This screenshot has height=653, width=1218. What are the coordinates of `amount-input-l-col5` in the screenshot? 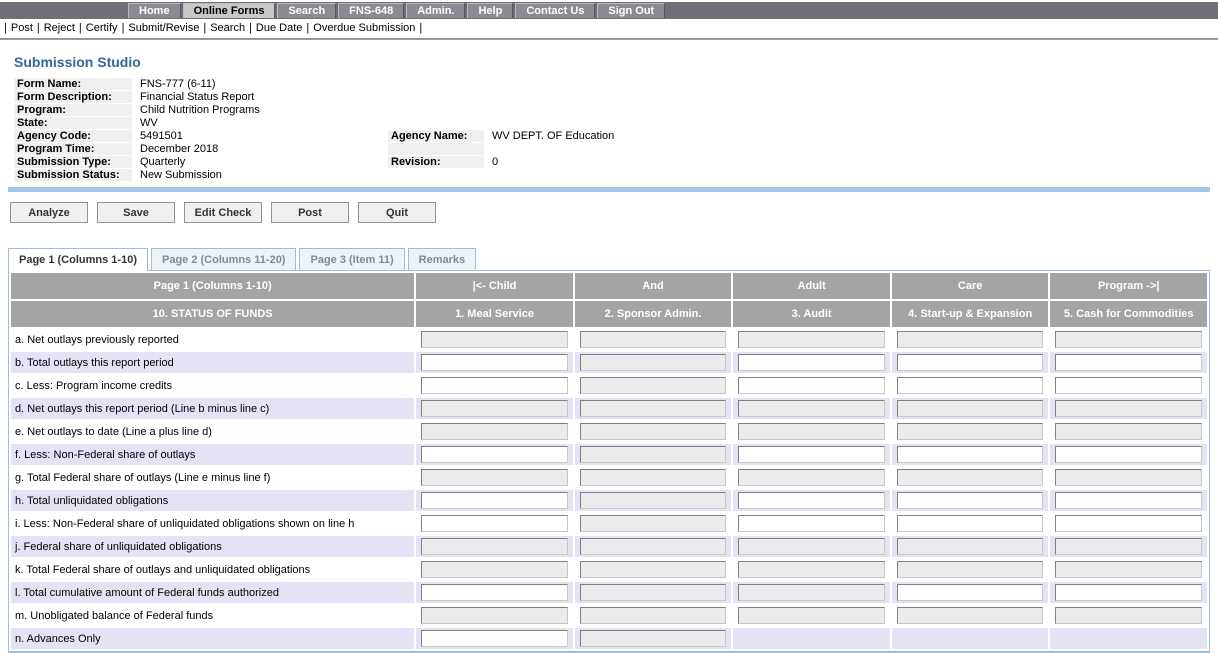 It's located at (1128, 592).